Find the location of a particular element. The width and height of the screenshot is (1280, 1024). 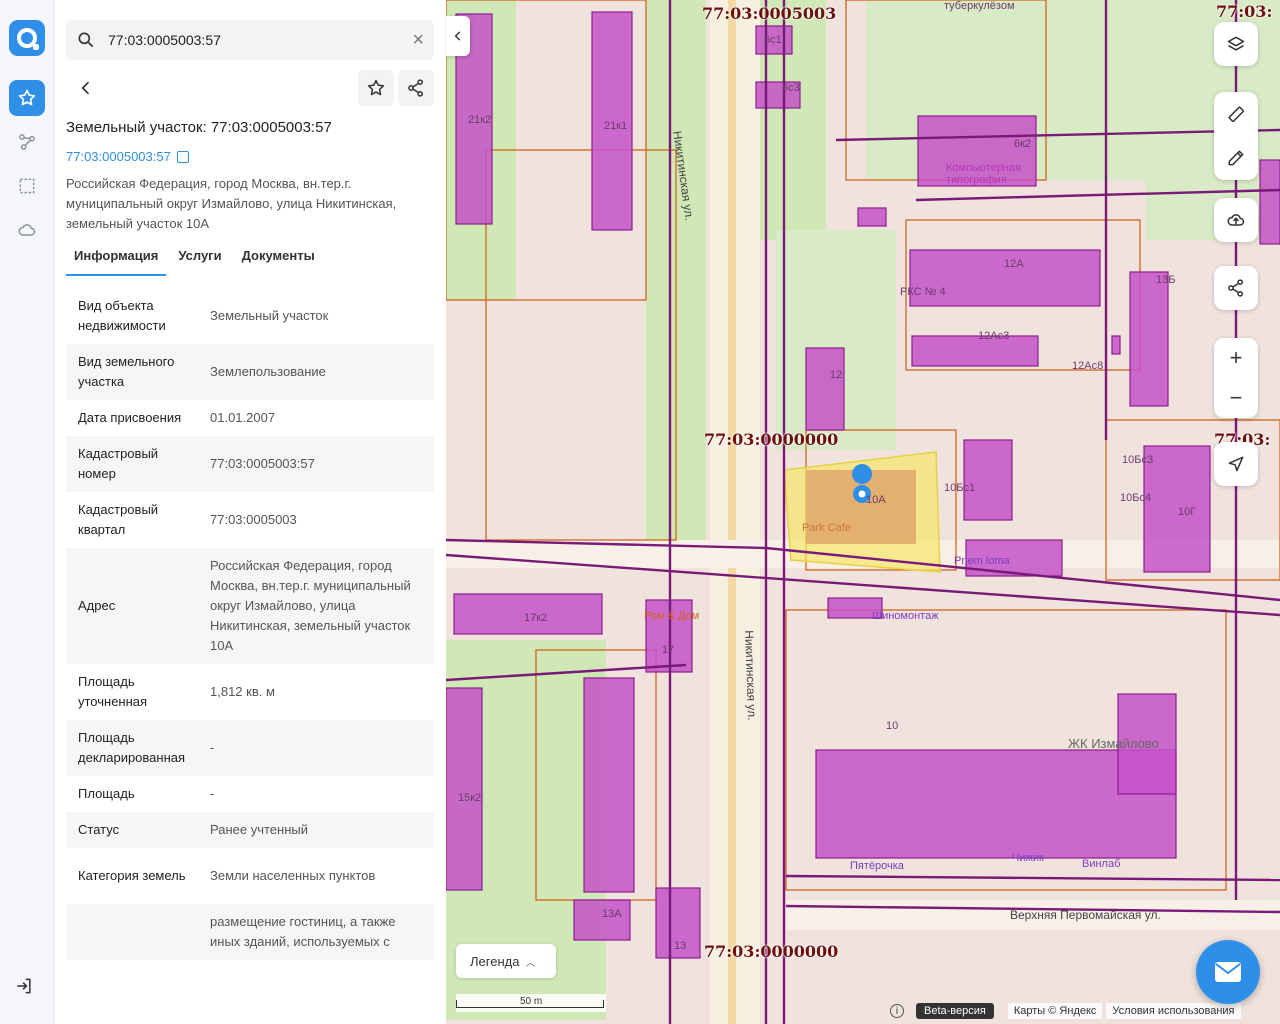

ruler-icon is located at coordinates (1236, 114).